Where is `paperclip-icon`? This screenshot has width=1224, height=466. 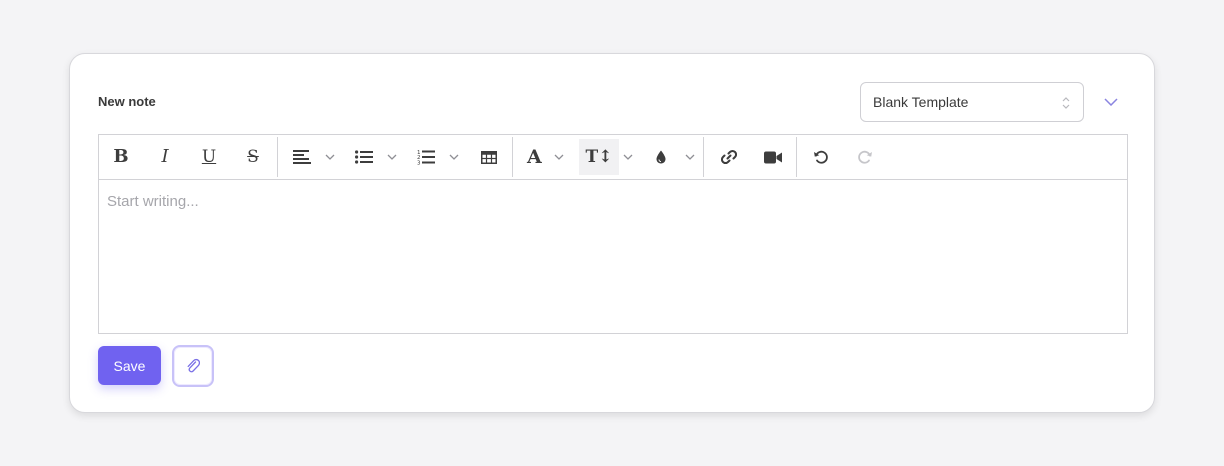
paperclip-icon is located at coordinates (193, 365).